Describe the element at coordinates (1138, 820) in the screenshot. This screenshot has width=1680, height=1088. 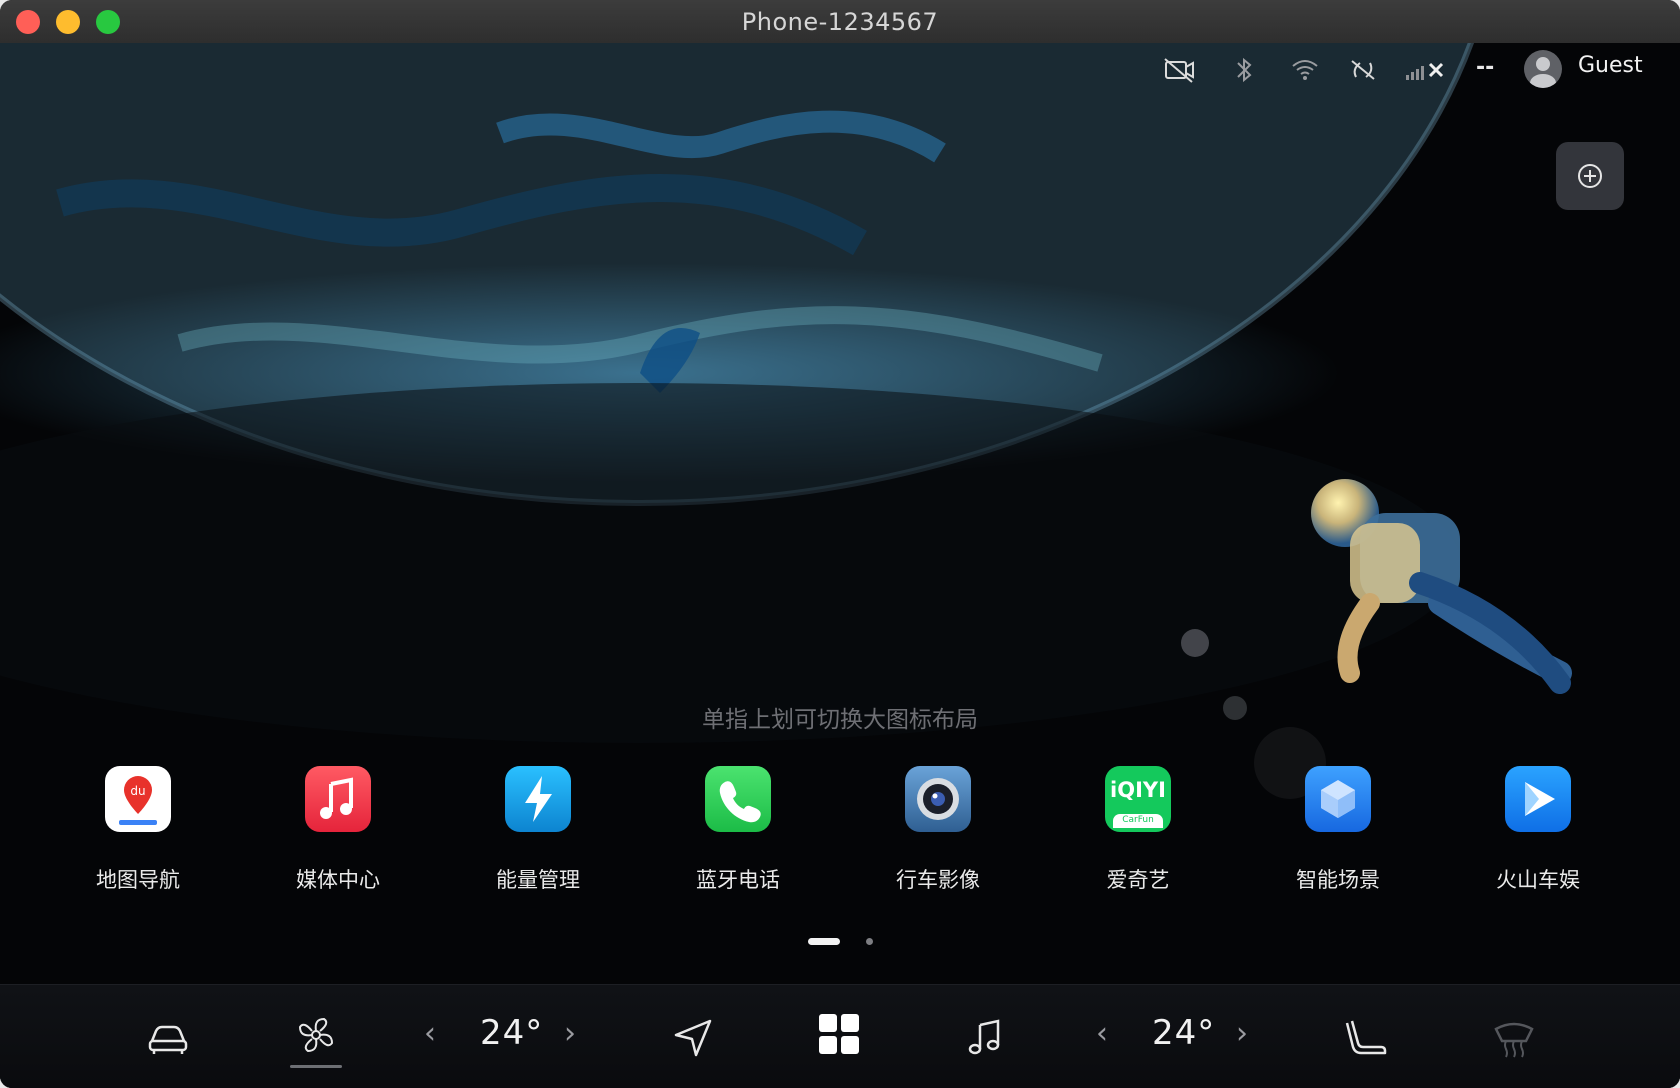
I see `iqiyi-logo-subtext: CarFun` at that location.